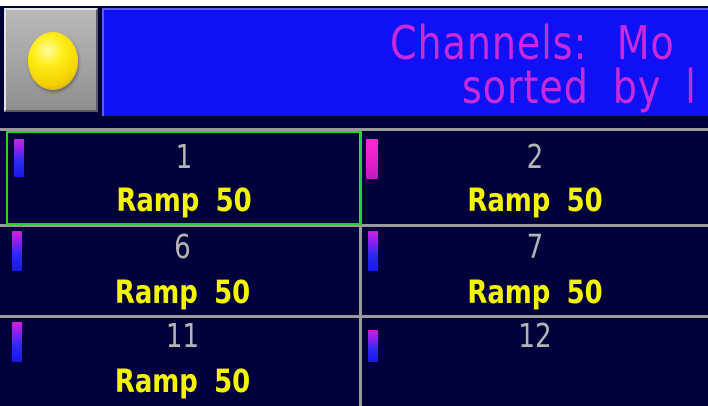  What do you see at coordinates (535, 335) in the screenshot?
I see `channel-number: 12` at bounding box center [535, 335].